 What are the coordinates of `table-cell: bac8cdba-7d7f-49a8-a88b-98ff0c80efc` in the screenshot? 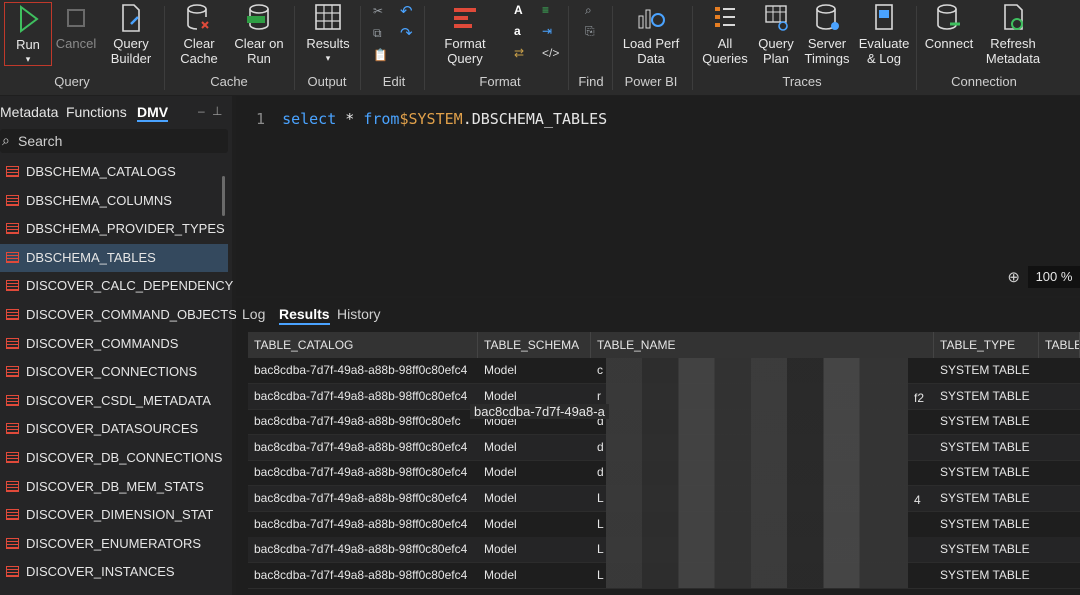 It's located at (363, 421).